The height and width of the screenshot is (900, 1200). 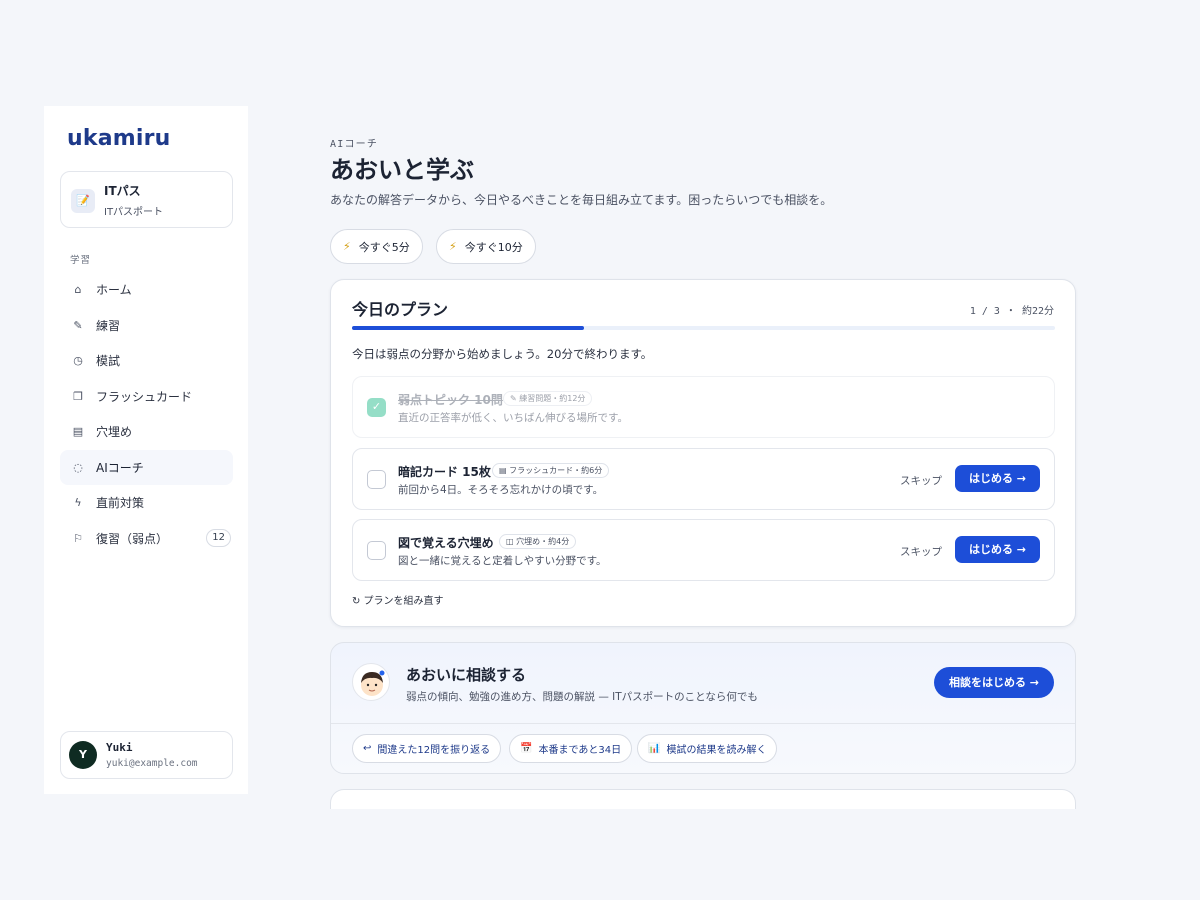 I want to click on return-icon: ↩, so click(x=367, y=748).